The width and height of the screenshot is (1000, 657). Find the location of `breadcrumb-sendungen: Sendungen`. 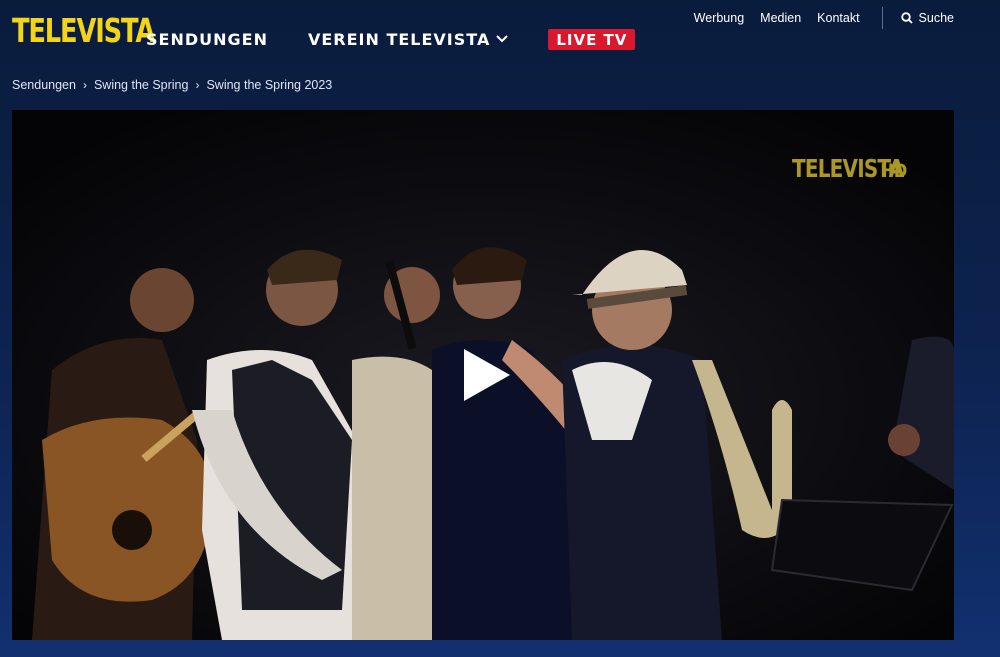

breadcrumb-sendungen: Sendungen is located at coordinates (44, 85).